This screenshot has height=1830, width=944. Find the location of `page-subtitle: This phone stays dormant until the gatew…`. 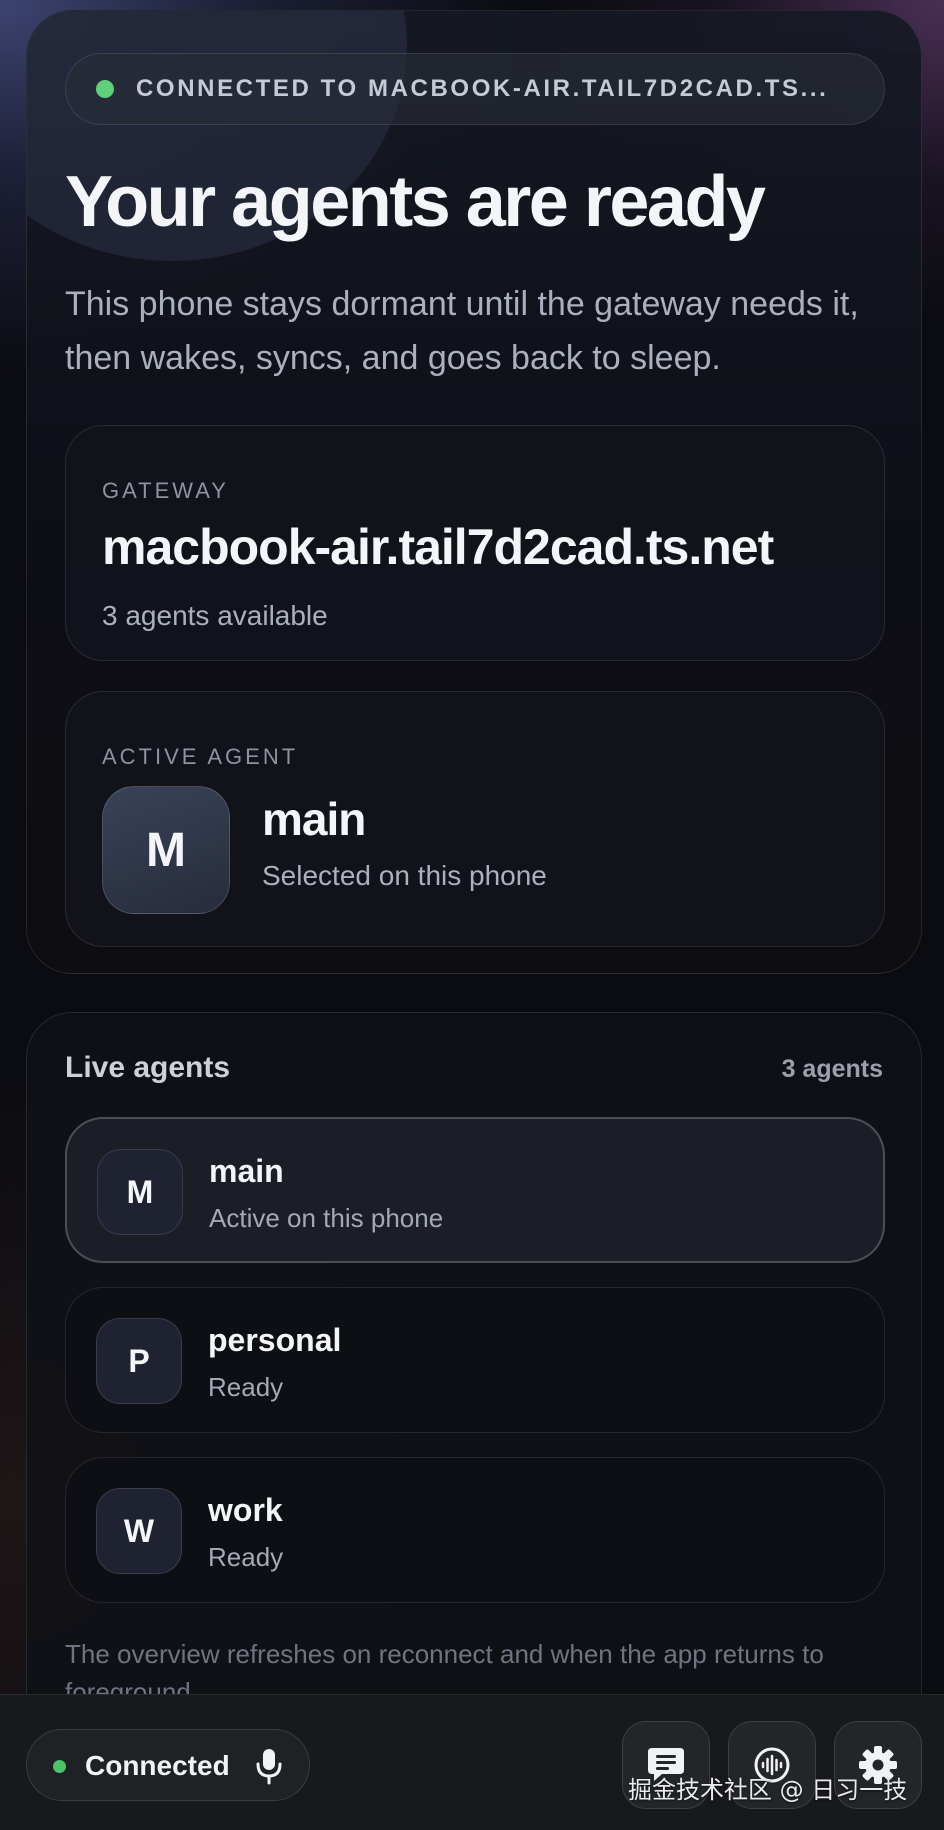

page-subtitle: This phone stays dormant until the gatew… is located at coordinates (462, 331).